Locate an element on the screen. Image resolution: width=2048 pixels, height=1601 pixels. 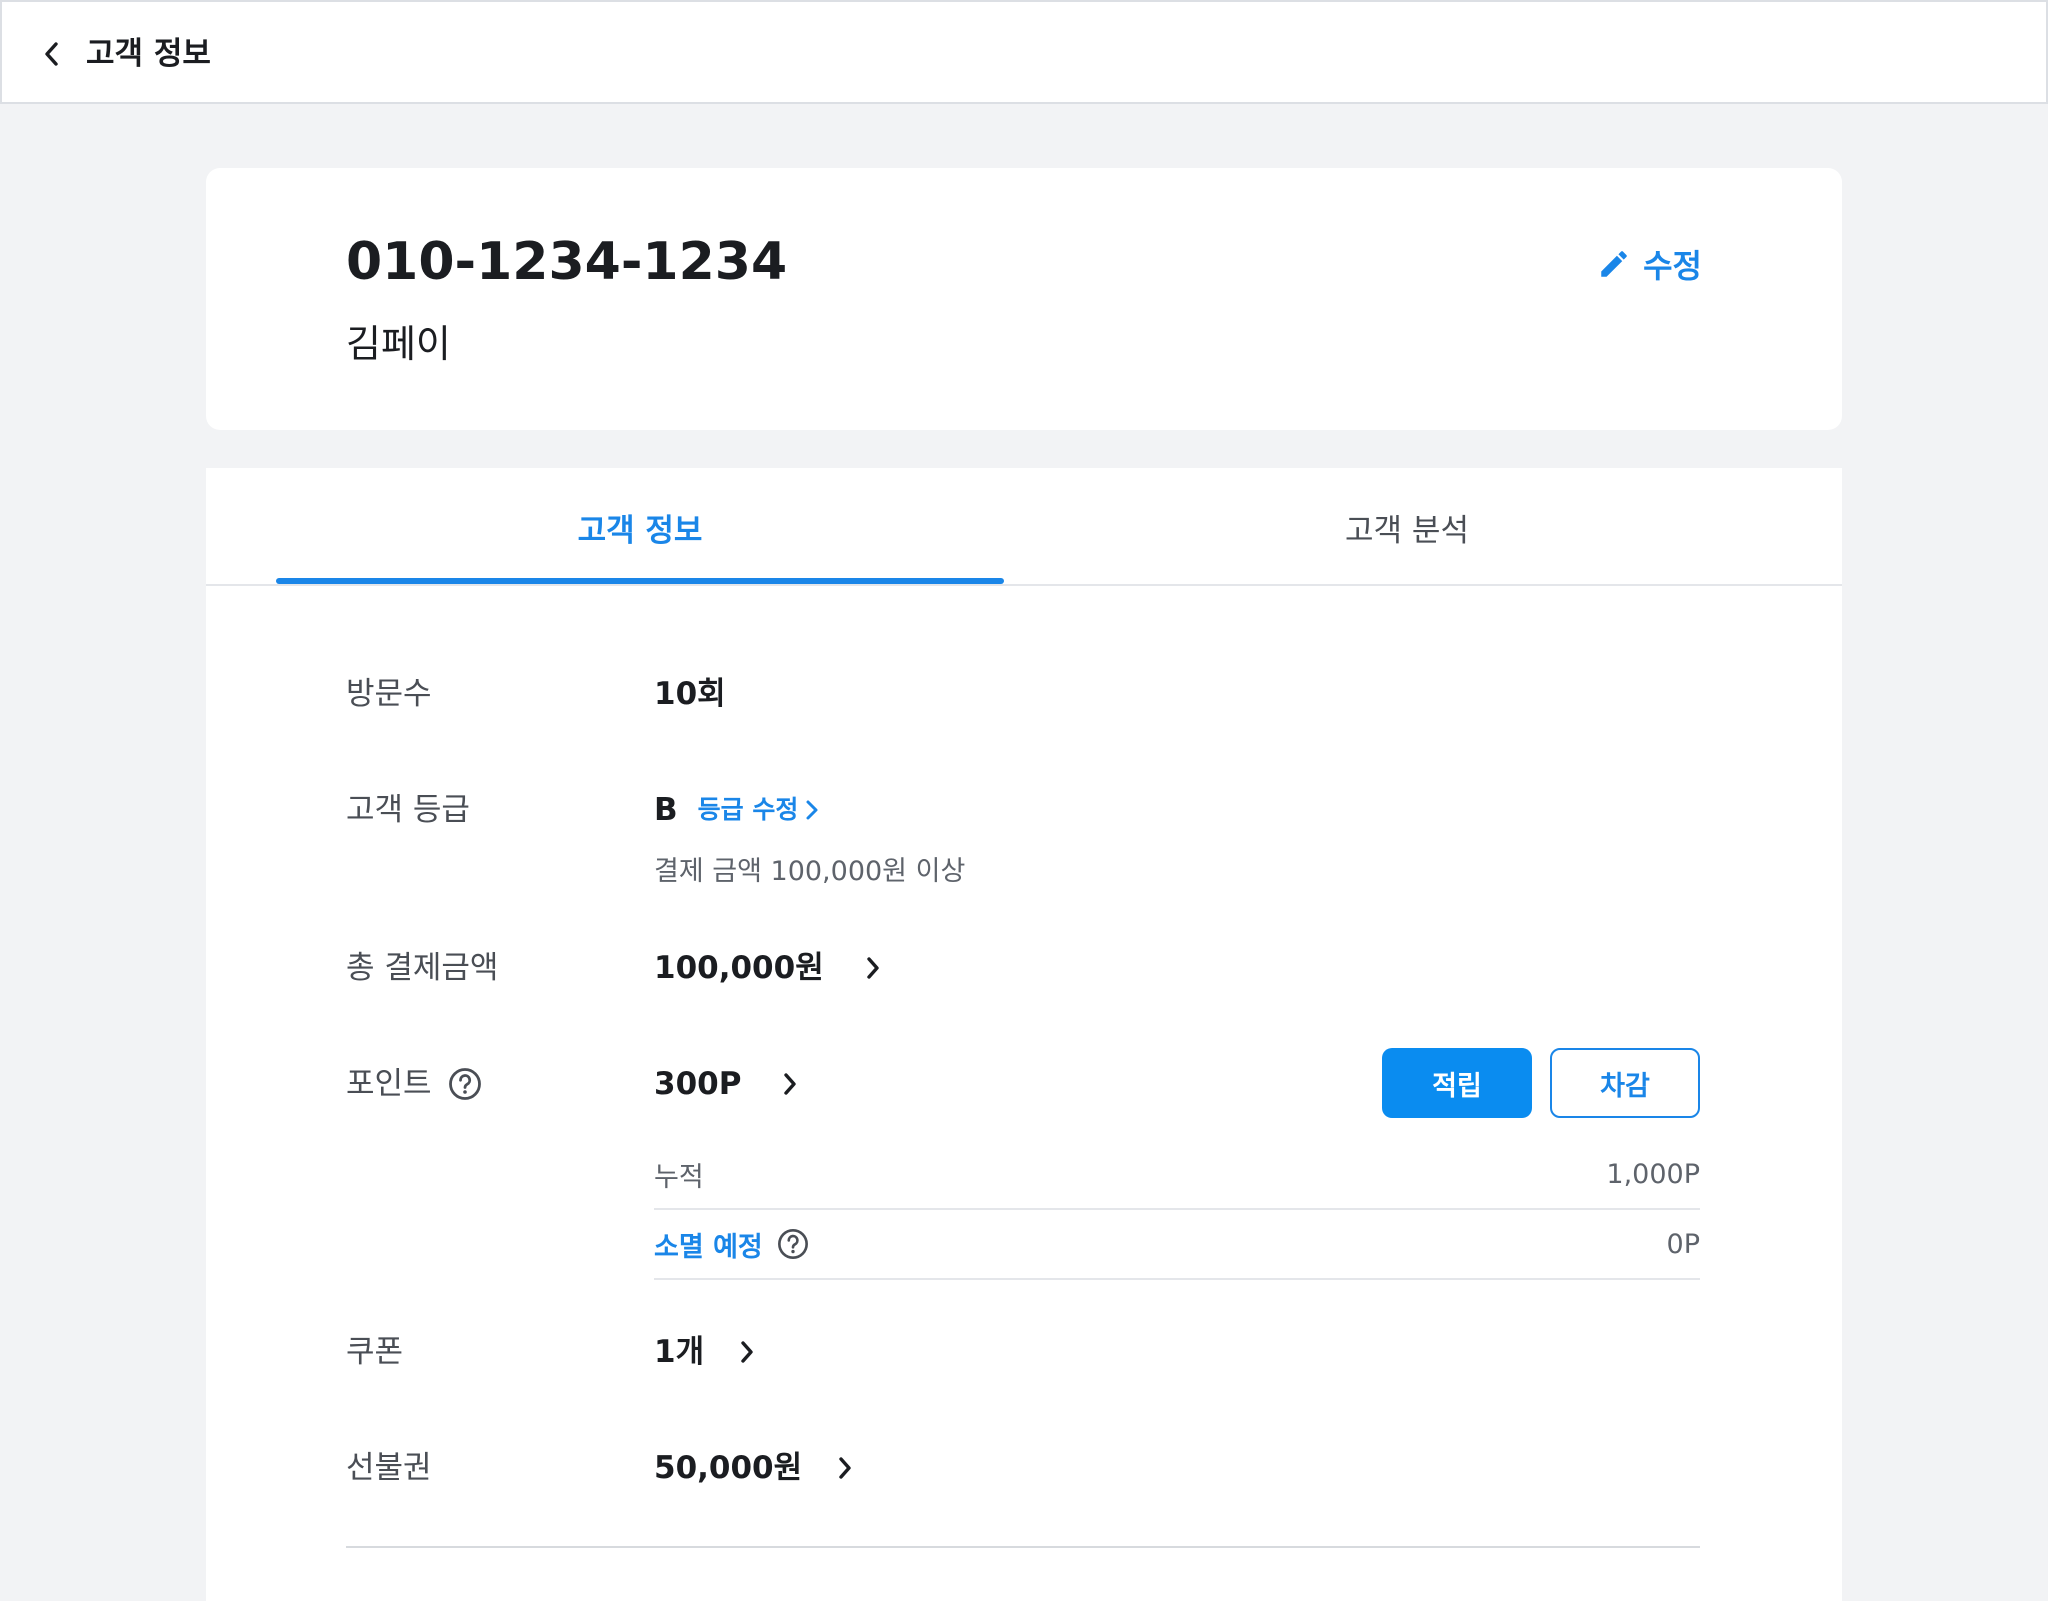
accumulated-label: 누적 is located at coordinates (679, 1177).